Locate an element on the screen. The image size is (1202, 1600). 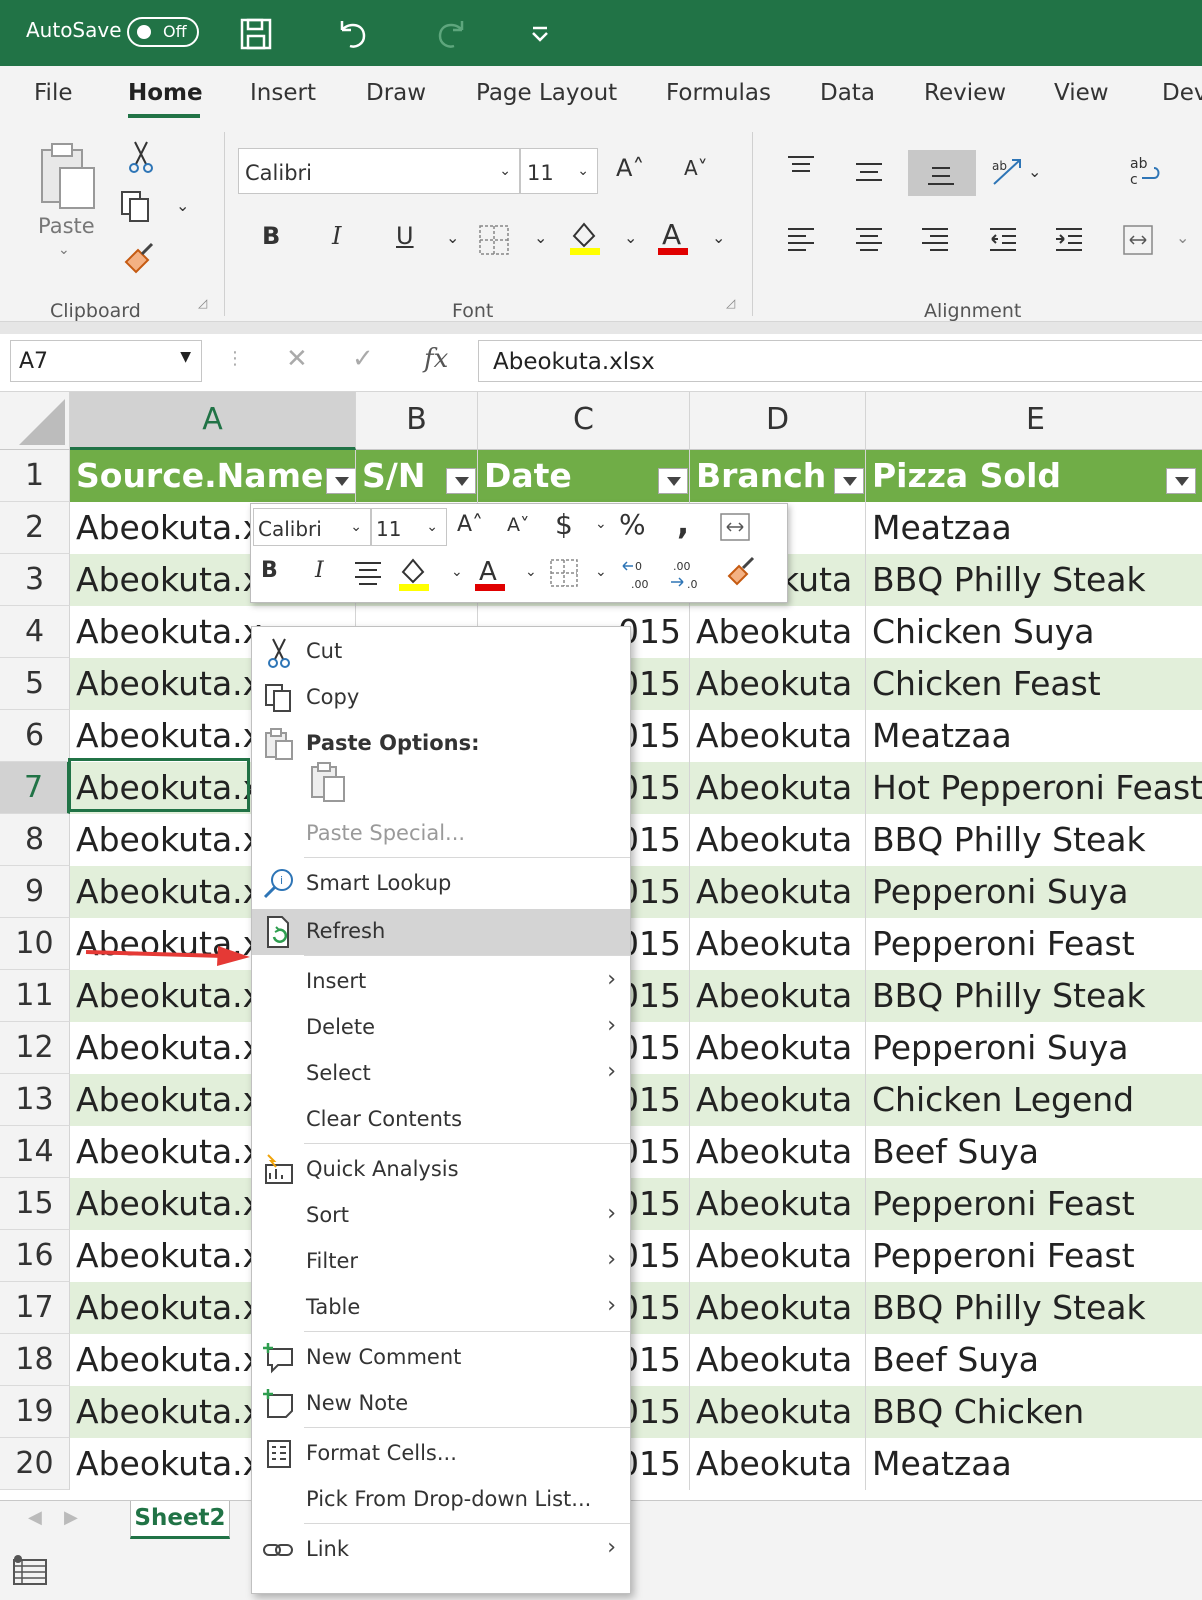
tab-review: Review is located at coordinates (965, 93).